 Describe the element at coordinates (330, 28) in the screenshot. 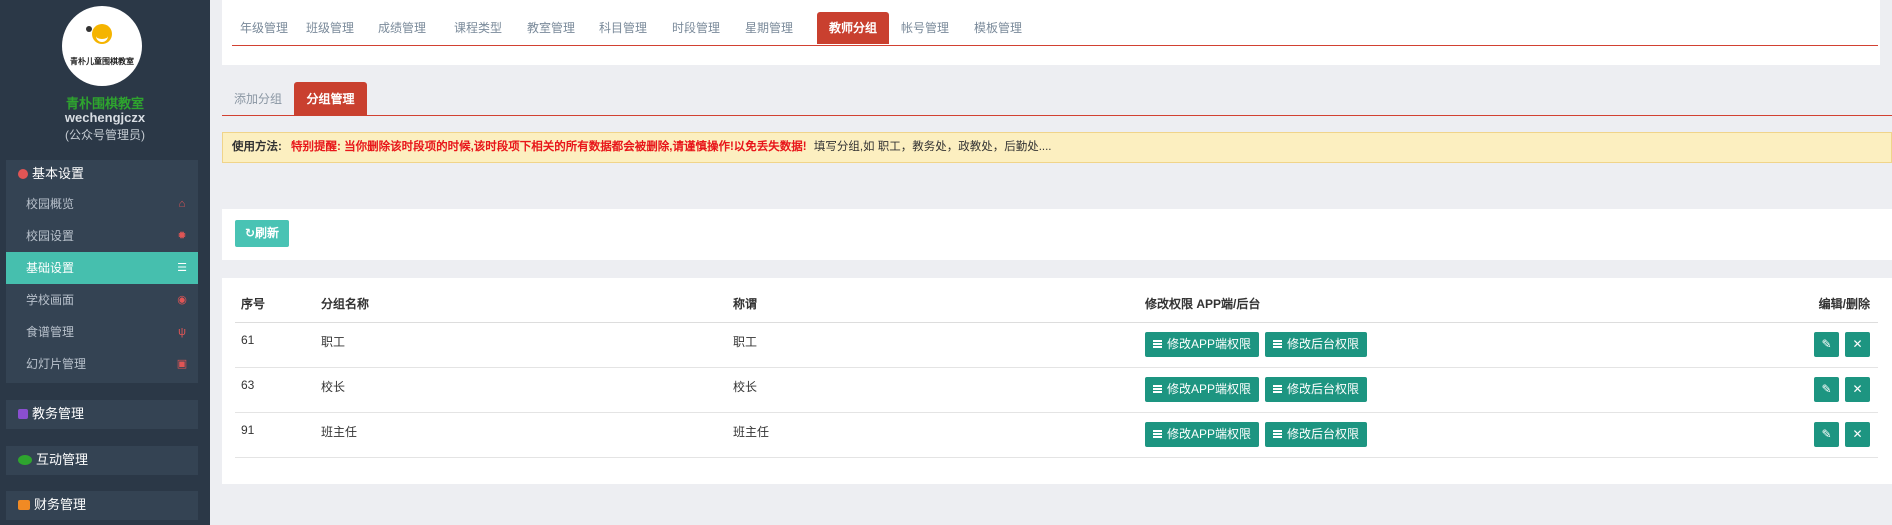

I see `tab-class: 班级管理` at that location.